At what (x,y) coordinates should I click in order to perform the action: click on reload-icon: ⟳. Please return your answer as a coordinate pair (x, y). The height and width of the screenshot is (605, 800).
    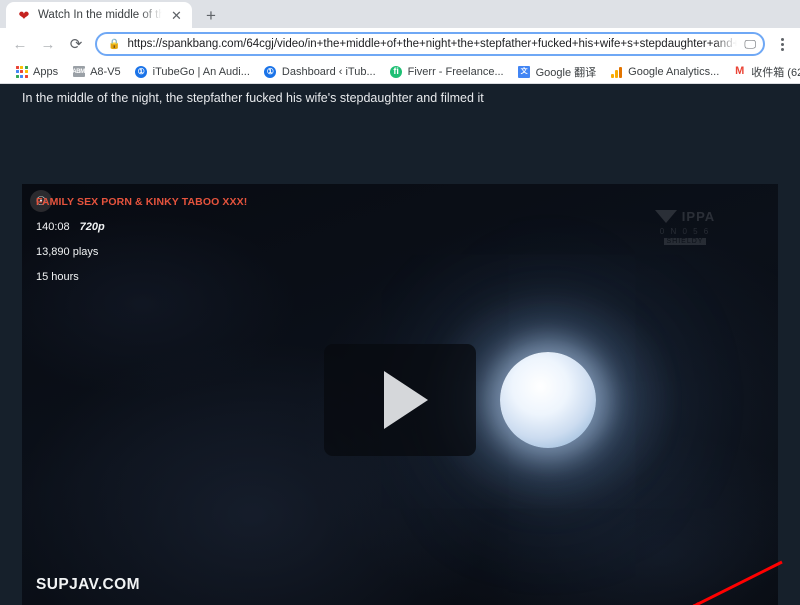
    Looking at the image, I should click on (76, 44).